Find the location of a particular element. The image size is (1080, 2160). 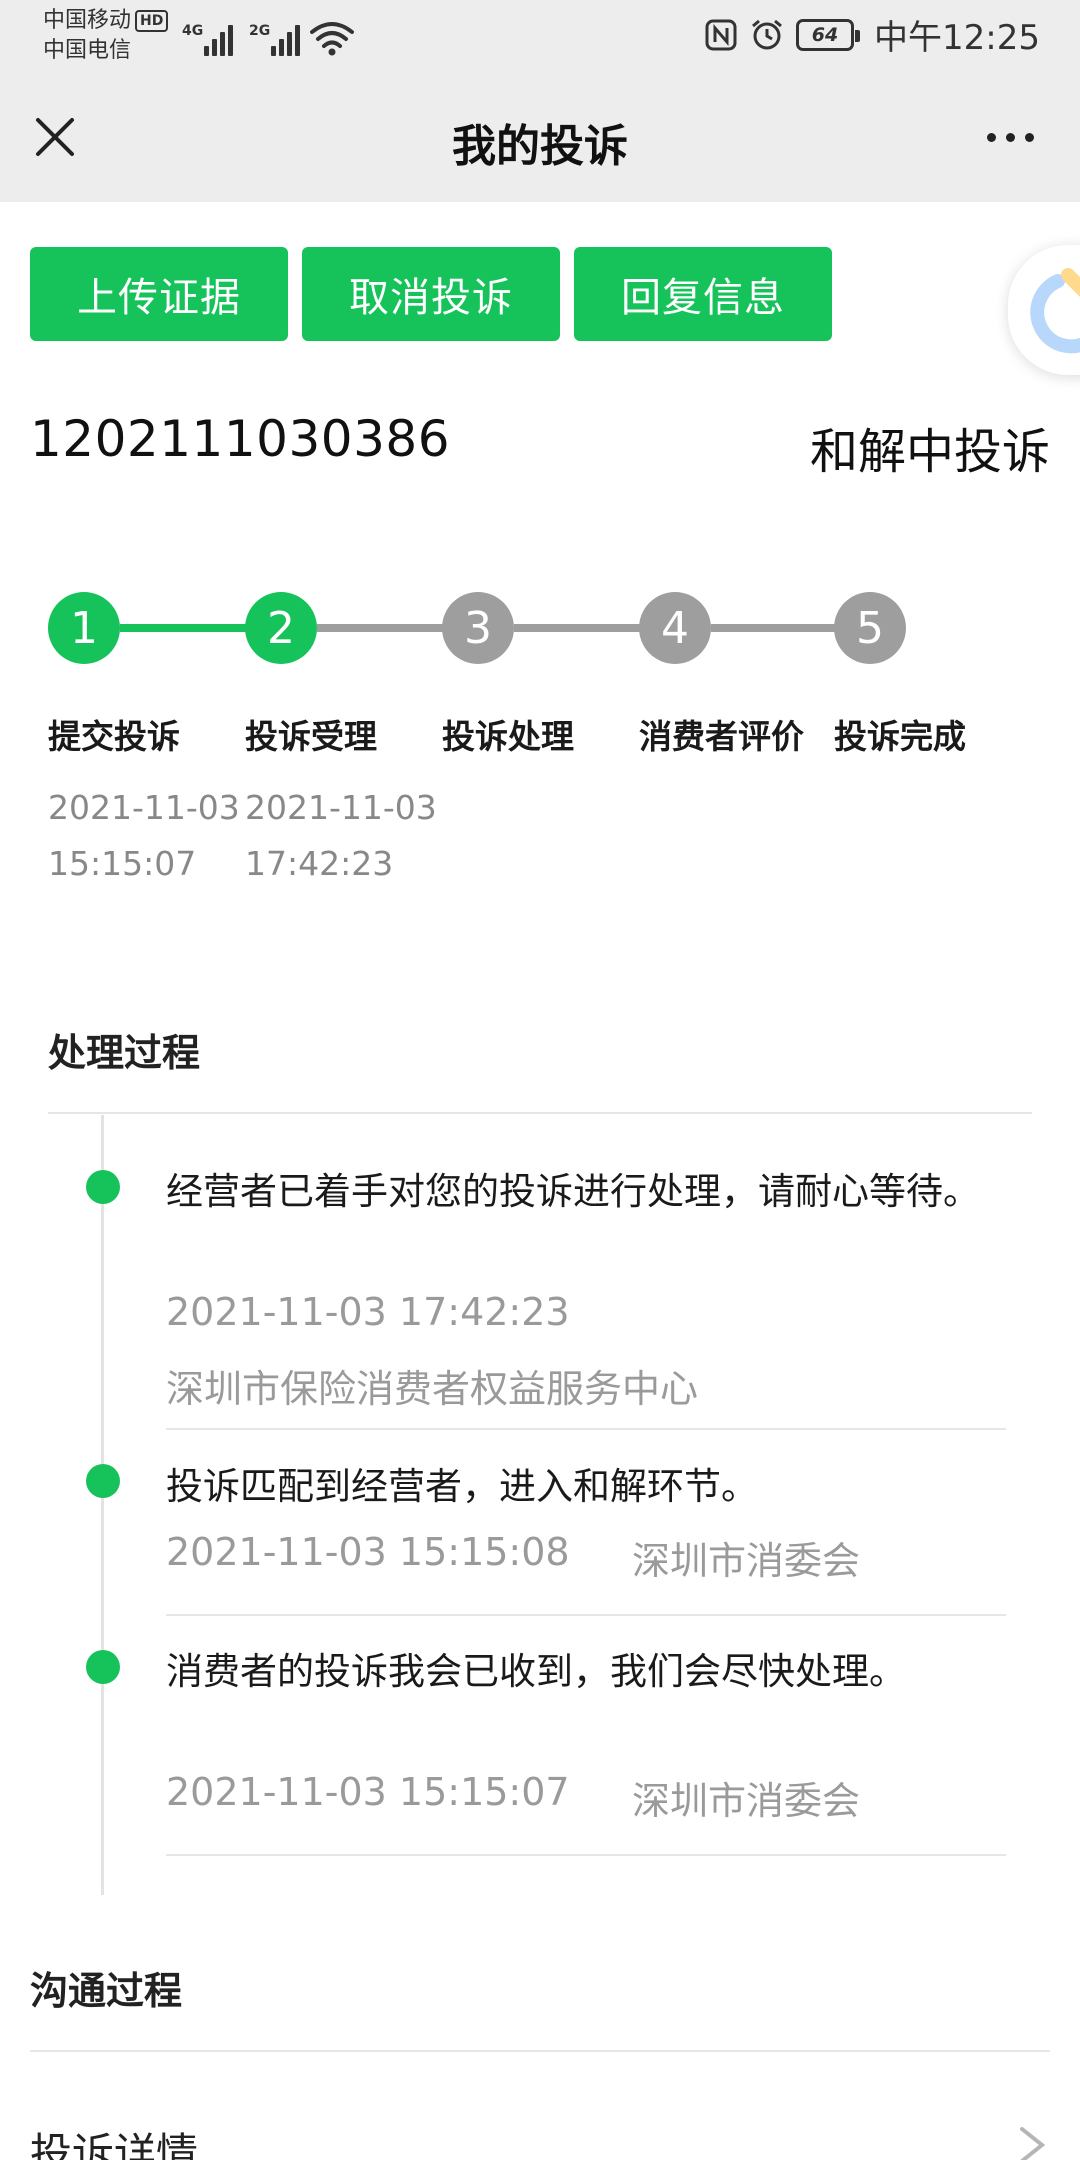

complaint-details-row: 投诉详情 is located at coordinates (114, 2140).